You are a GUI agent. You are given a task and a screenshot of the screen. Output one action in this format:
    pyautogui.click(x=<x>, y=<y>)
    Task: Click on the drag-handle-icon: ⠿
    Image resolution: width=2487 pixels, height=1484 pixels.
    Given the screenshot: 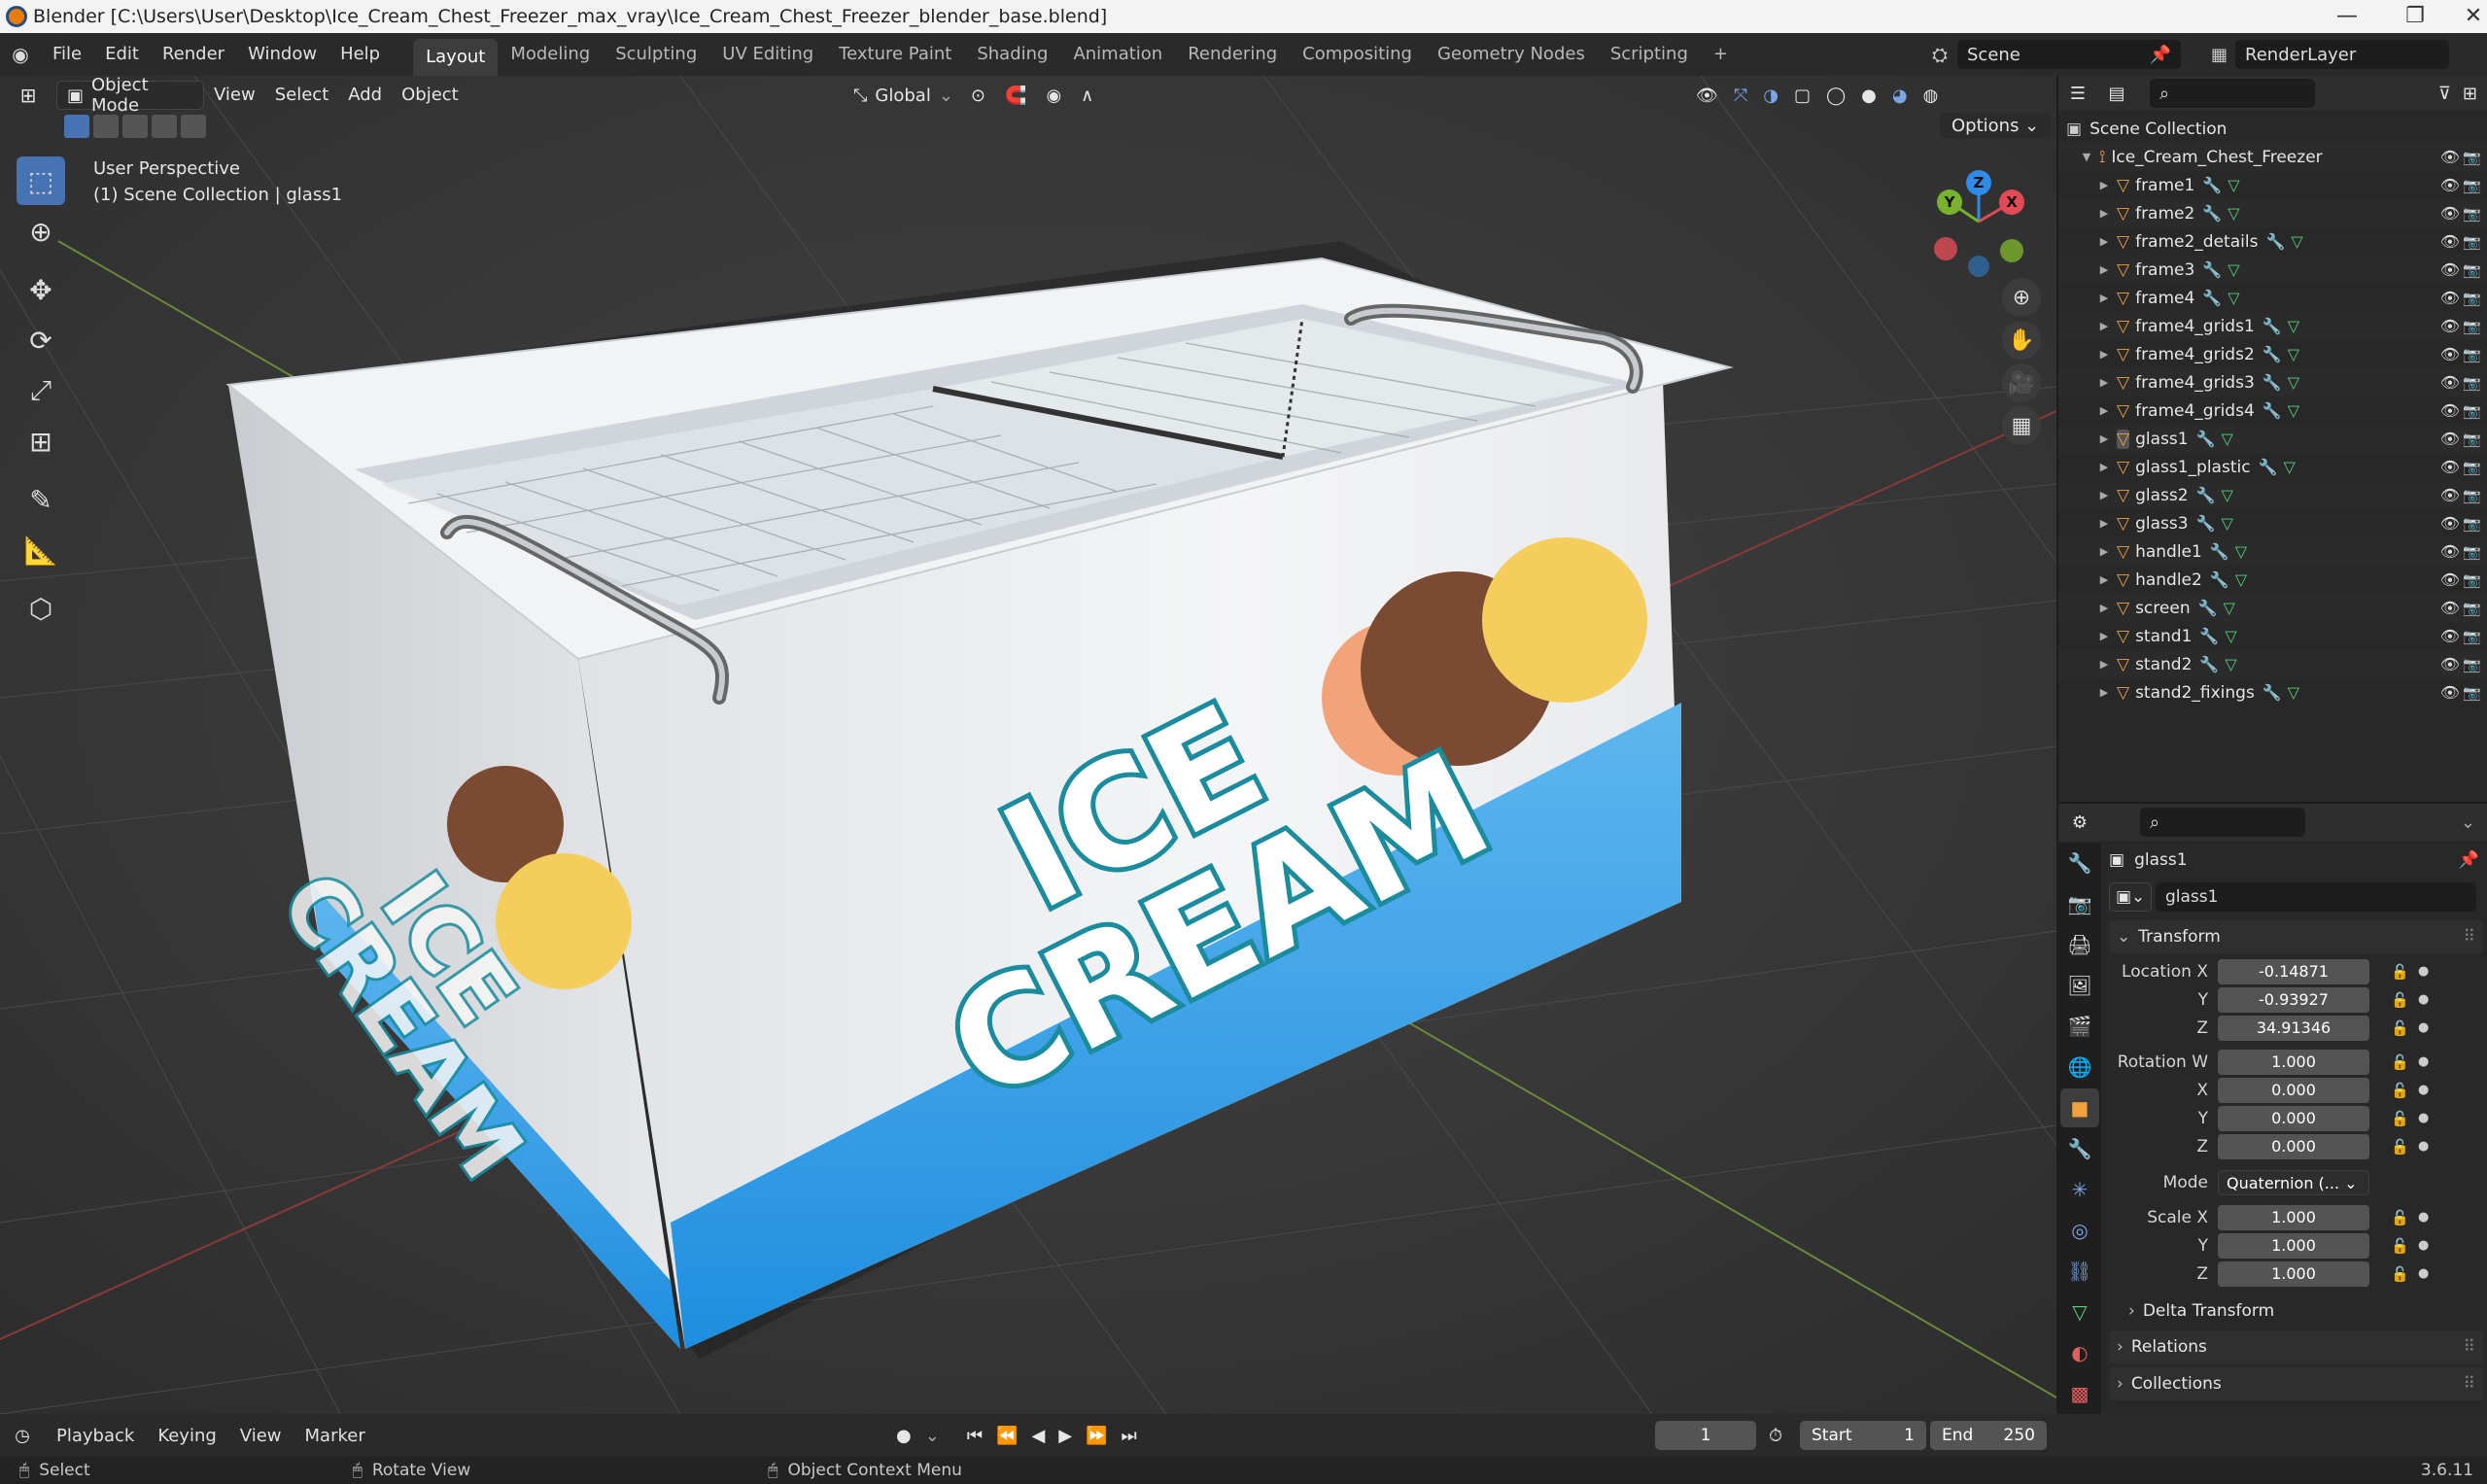 What is the action you would take?
    pyautogui.click(x=2469, y=1384)
    